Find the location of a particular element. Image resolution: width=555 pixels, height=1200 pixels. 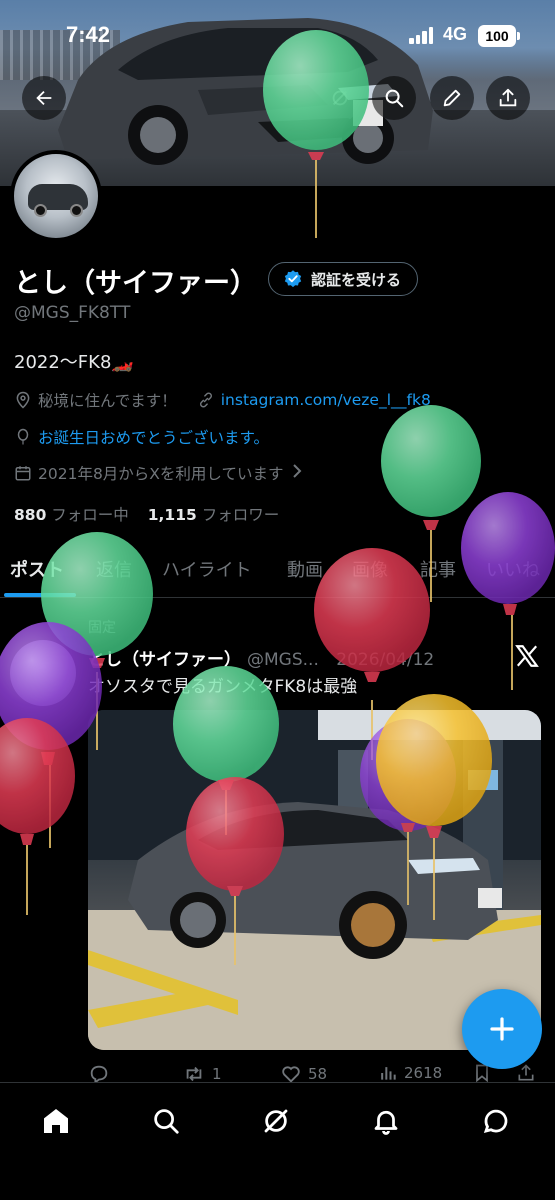

followers-link: 1,115 フォロワー is located at coordinates (213, 515).